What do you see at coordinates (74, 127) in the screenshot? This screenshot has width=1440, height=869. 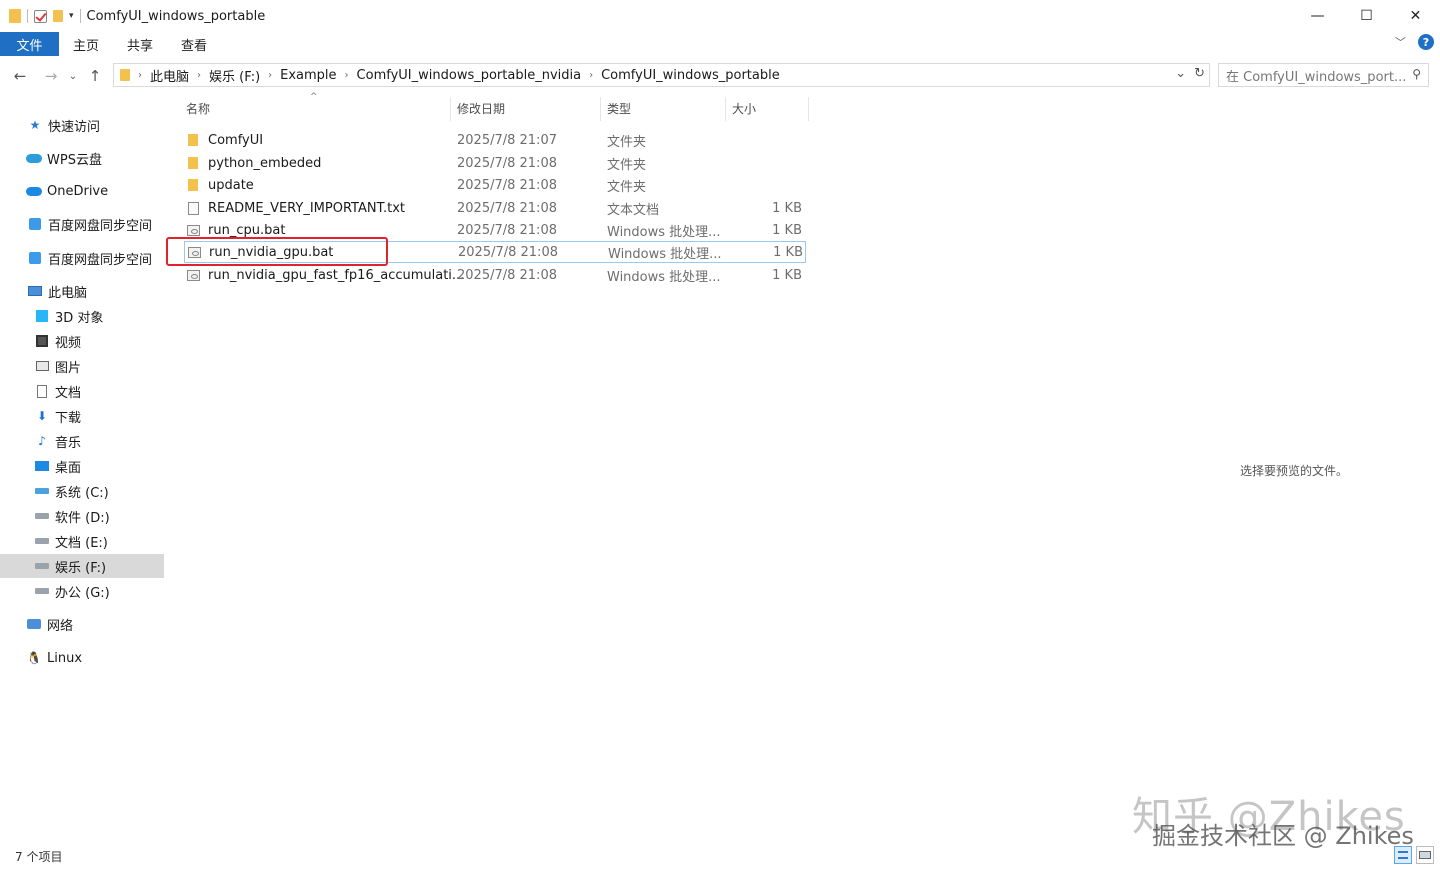 I see `sidebar-item-label: 快速访问` at bounding box center [74, 127].